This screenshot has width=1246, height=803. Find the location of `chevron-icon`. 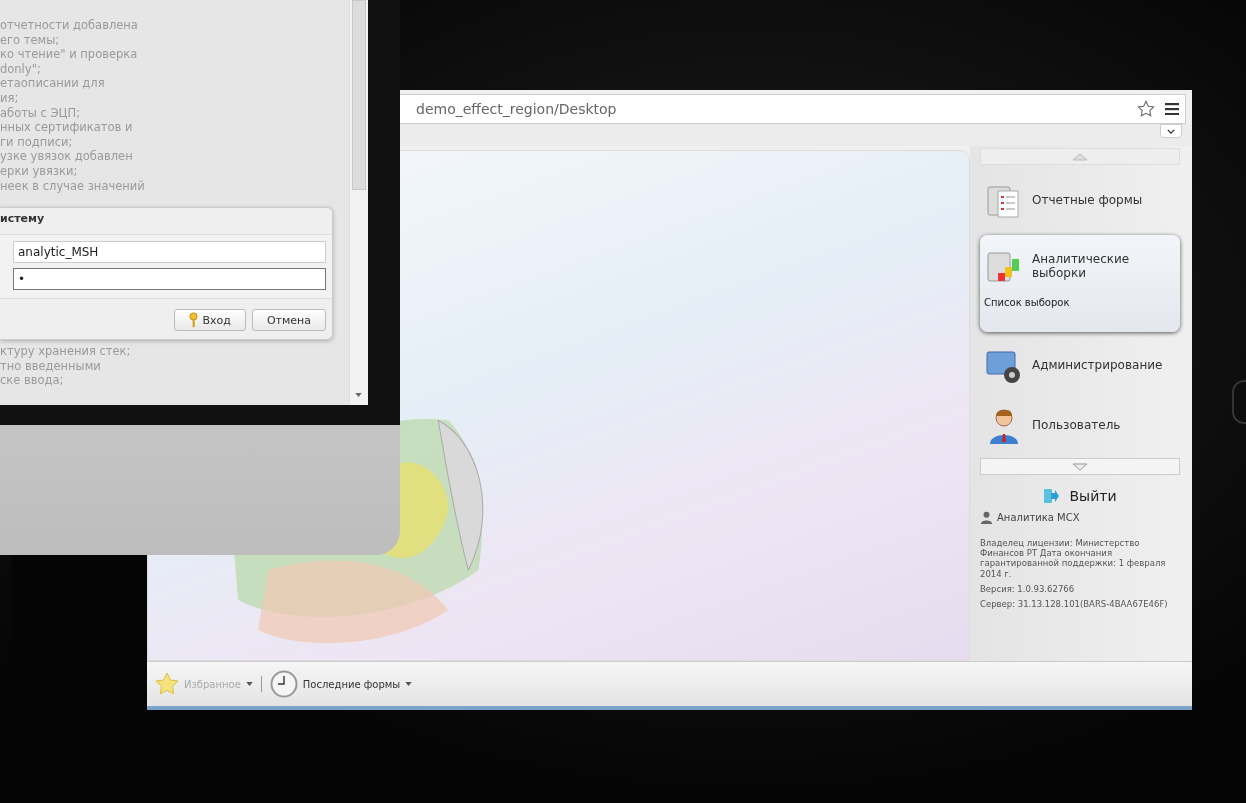

chevron-icon is located at coordinates (1171, 131).